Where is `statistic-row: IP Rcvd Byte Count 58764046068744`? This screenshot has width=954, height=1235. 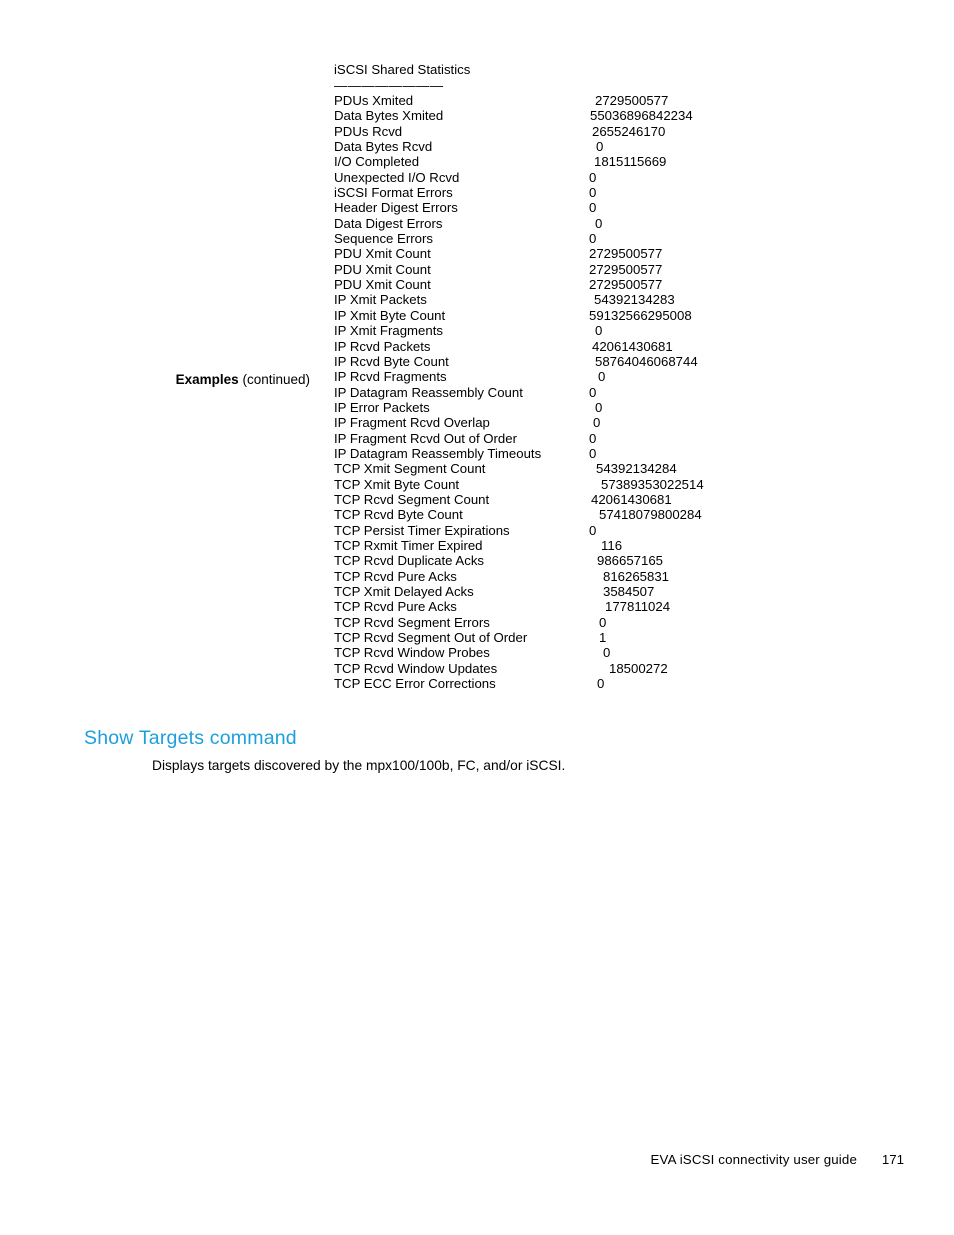
statistic-row: IP Rcvd Byte Count 58764046068744 is located at coordinates (614, 361).